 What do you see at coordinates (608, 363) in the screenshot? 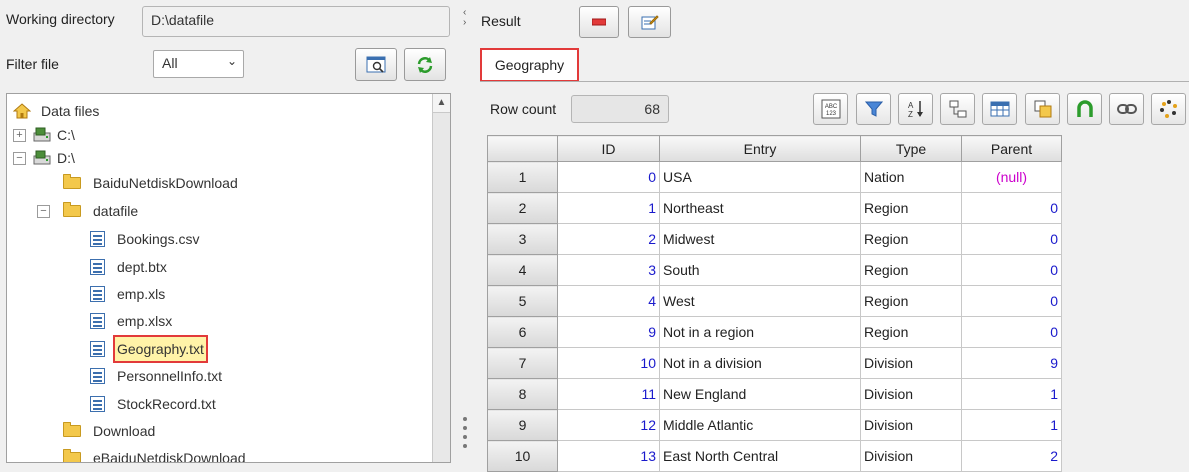
I see `cell-id: 10` at bounding box center [608, 363].